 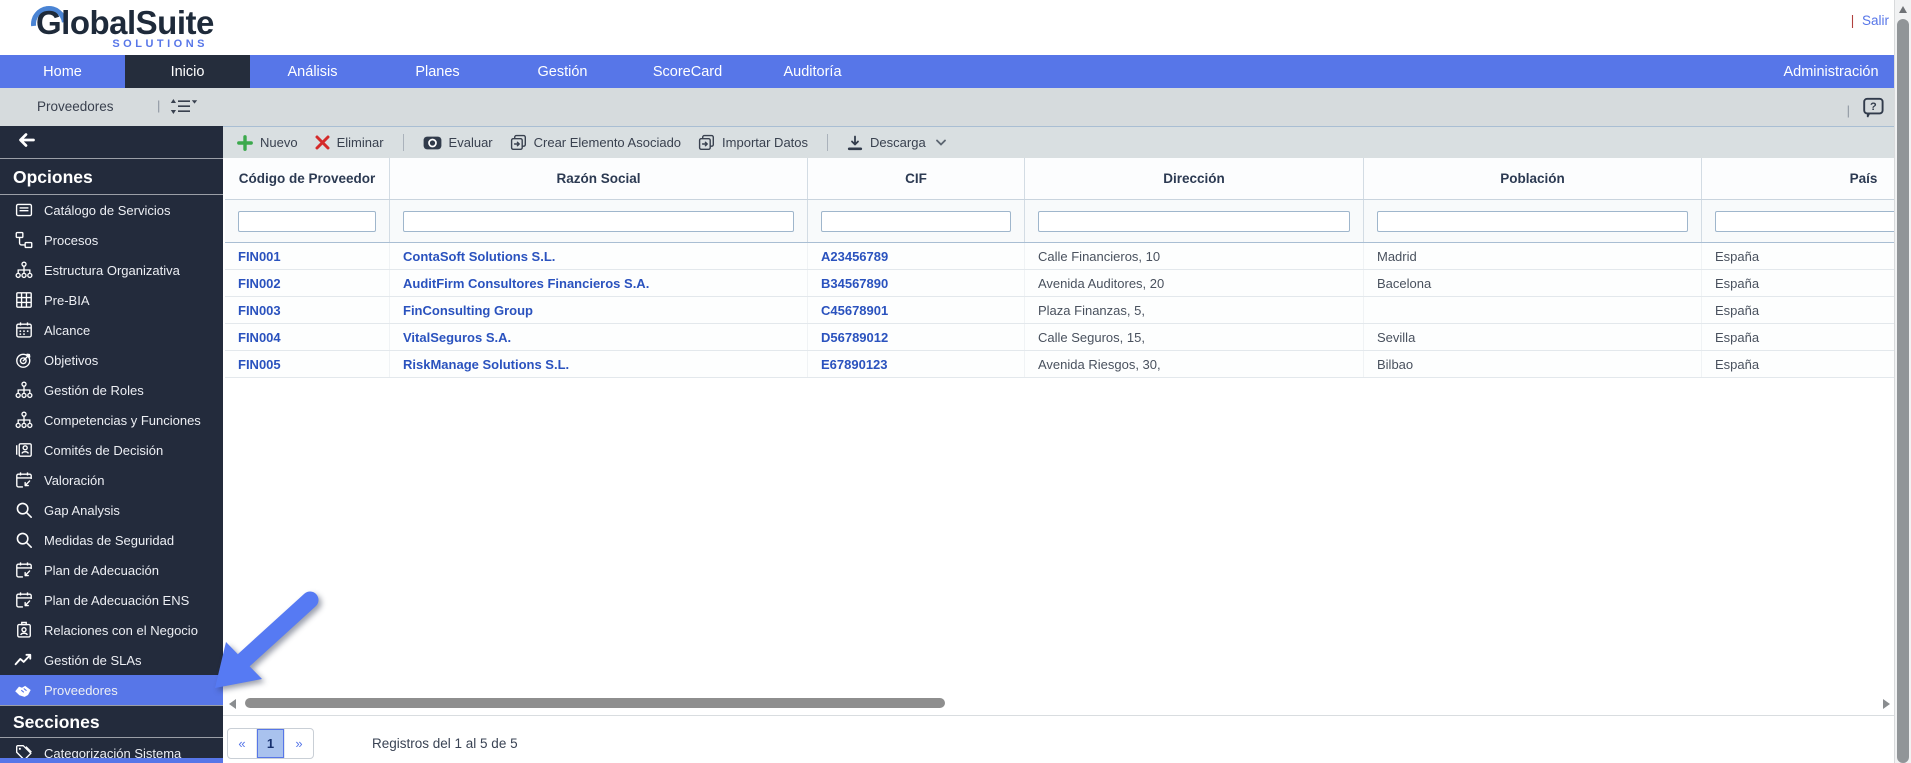 I want to click on column-header: Código de Proveedor, so click(x=307, y=178).